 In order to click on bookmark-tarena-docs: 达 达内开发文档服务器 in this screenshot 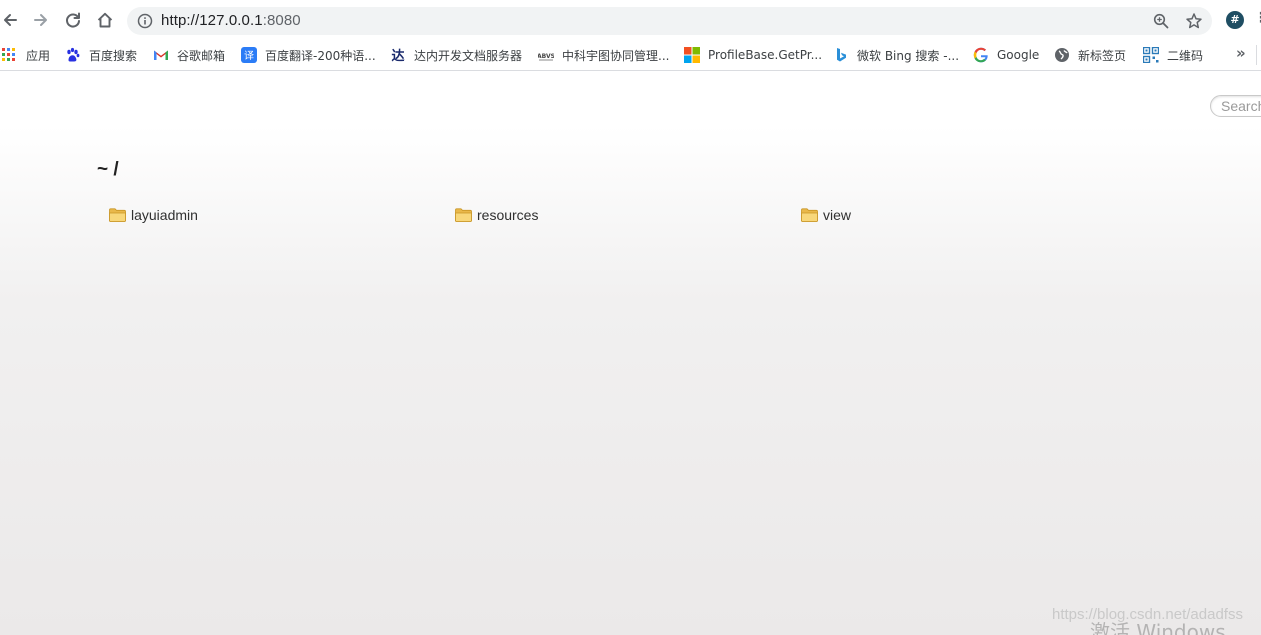, I will do `click(456, 55)`.